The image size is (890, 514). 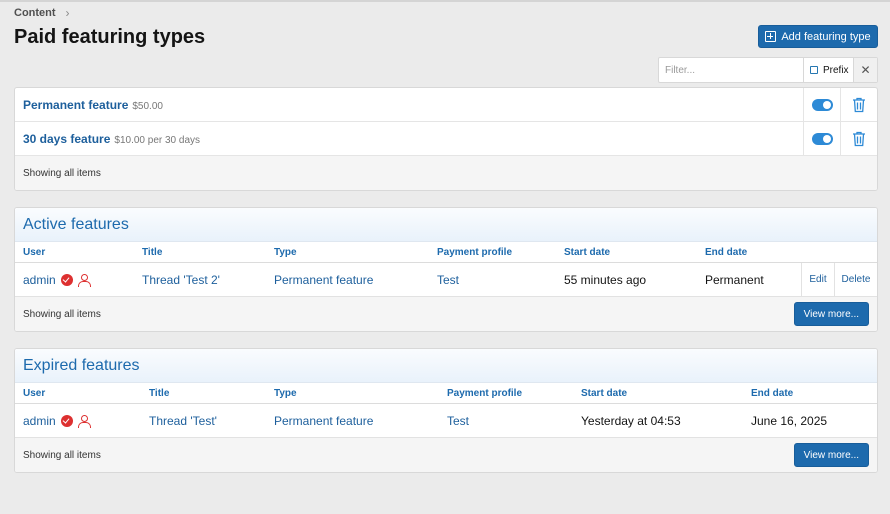 I want to click on end-date: Permanent, so click(x=734, y=279).